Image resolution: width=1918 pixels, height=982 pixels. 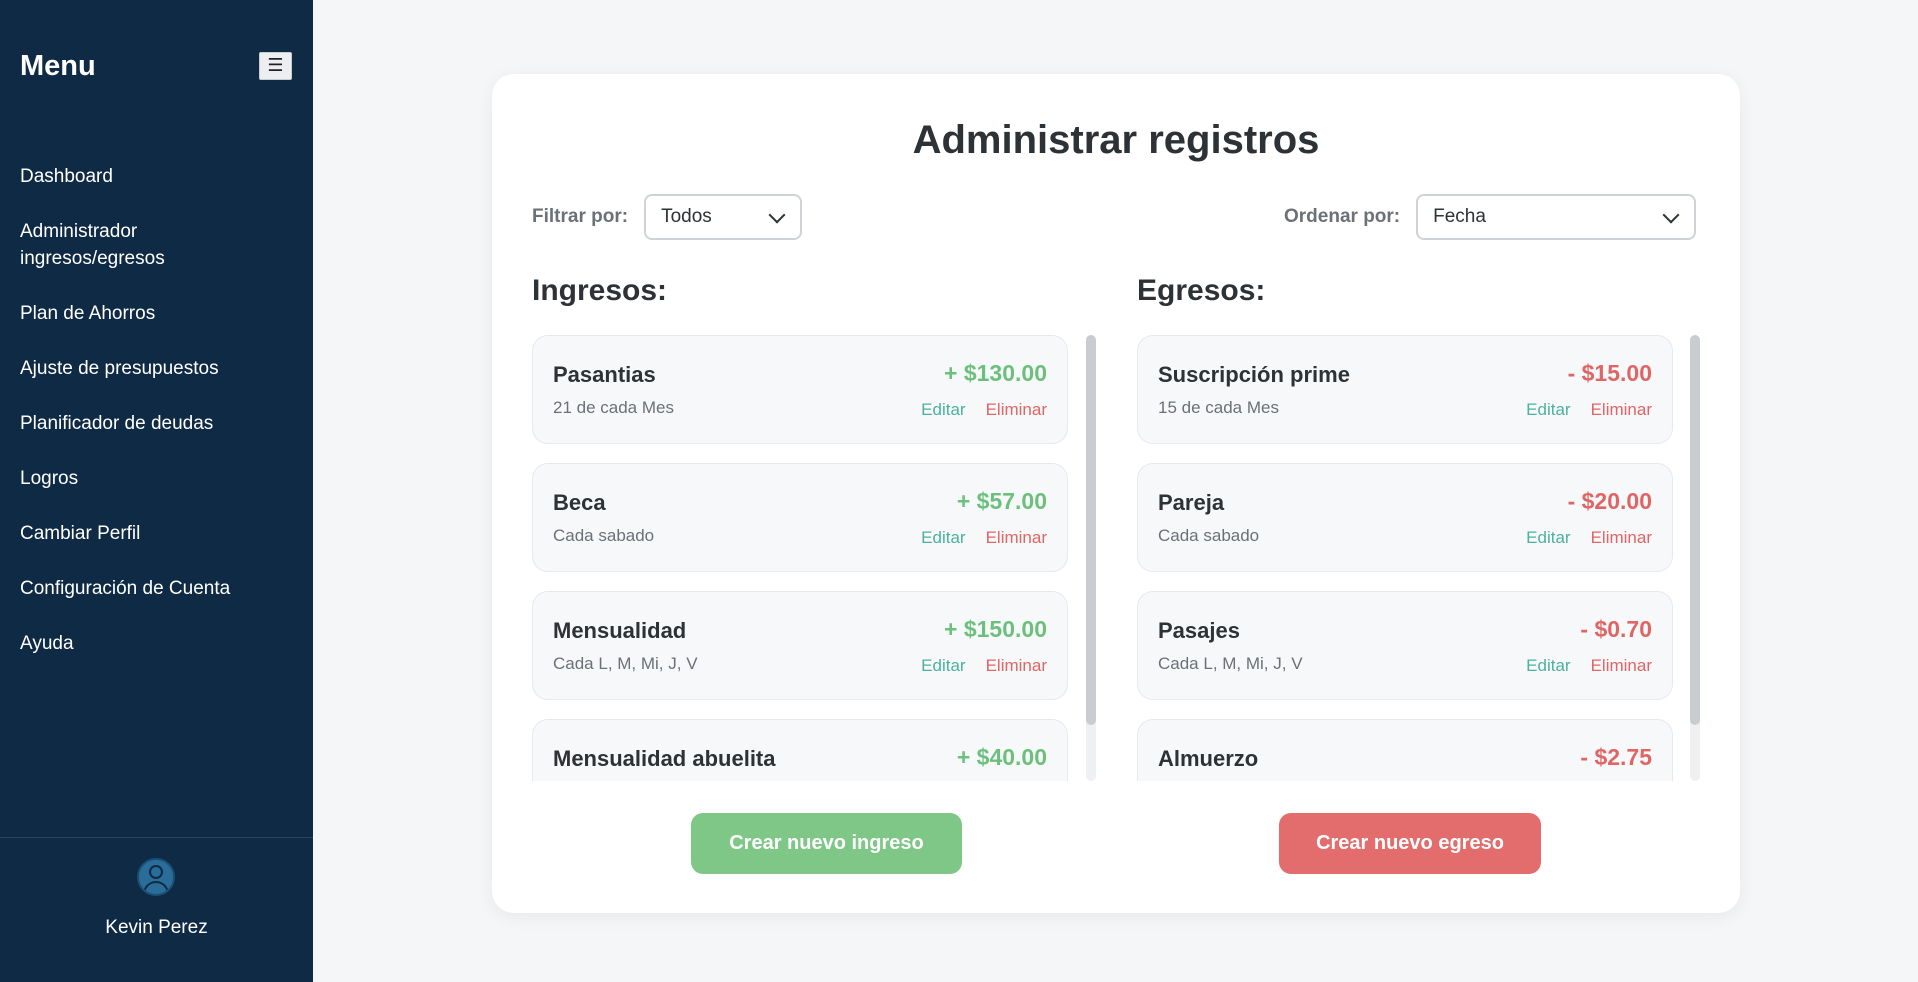 I want to click on filter-select: Todos, so click(x=723, y=217).